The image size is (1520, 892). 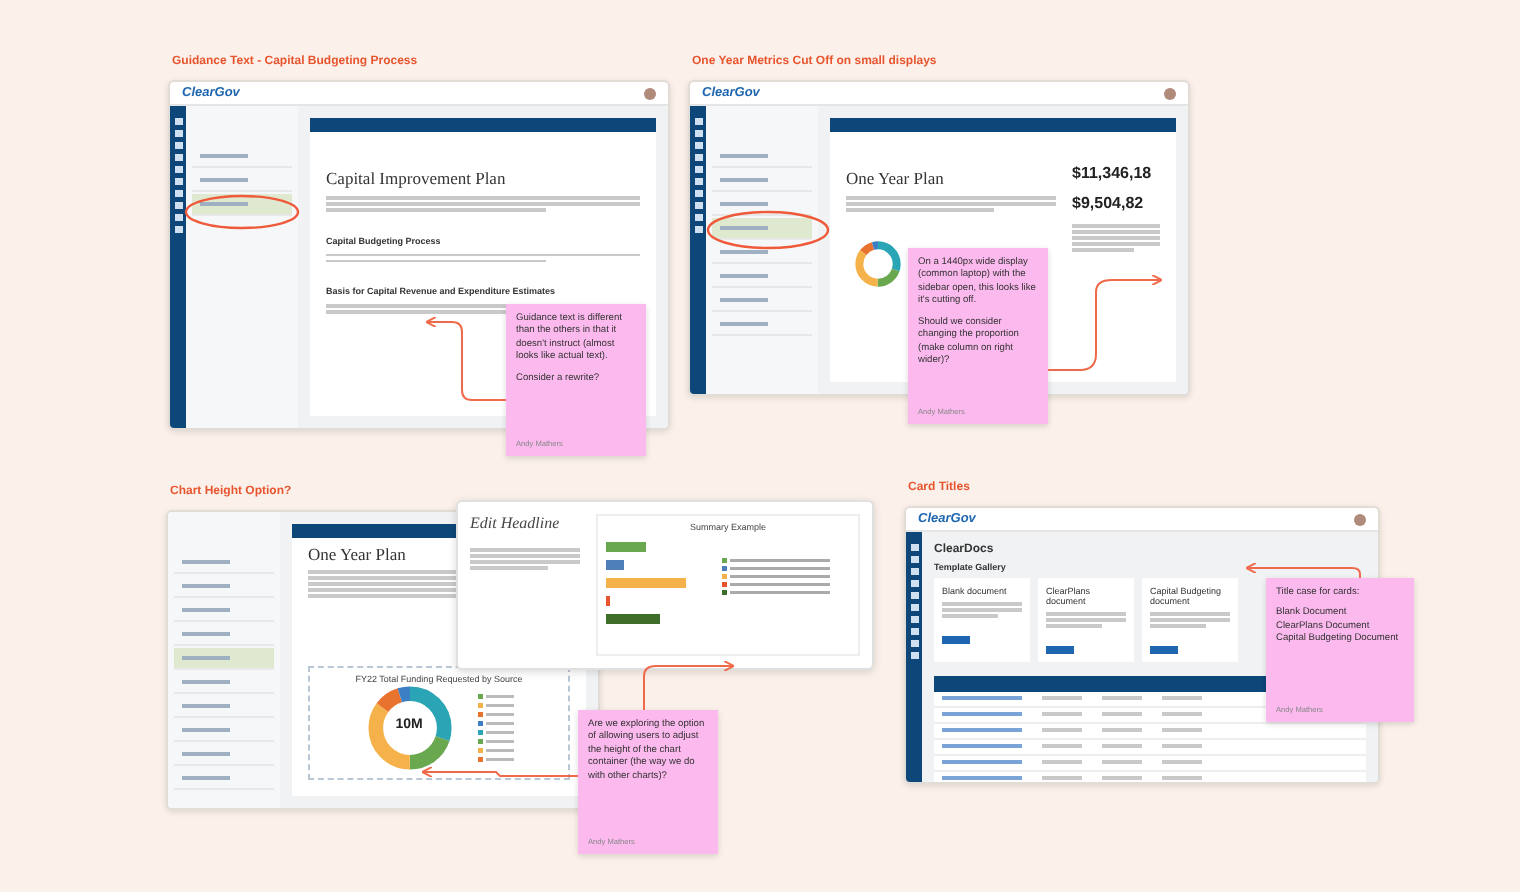 I want to click on legend-drawing, so click(x=495, y=728).